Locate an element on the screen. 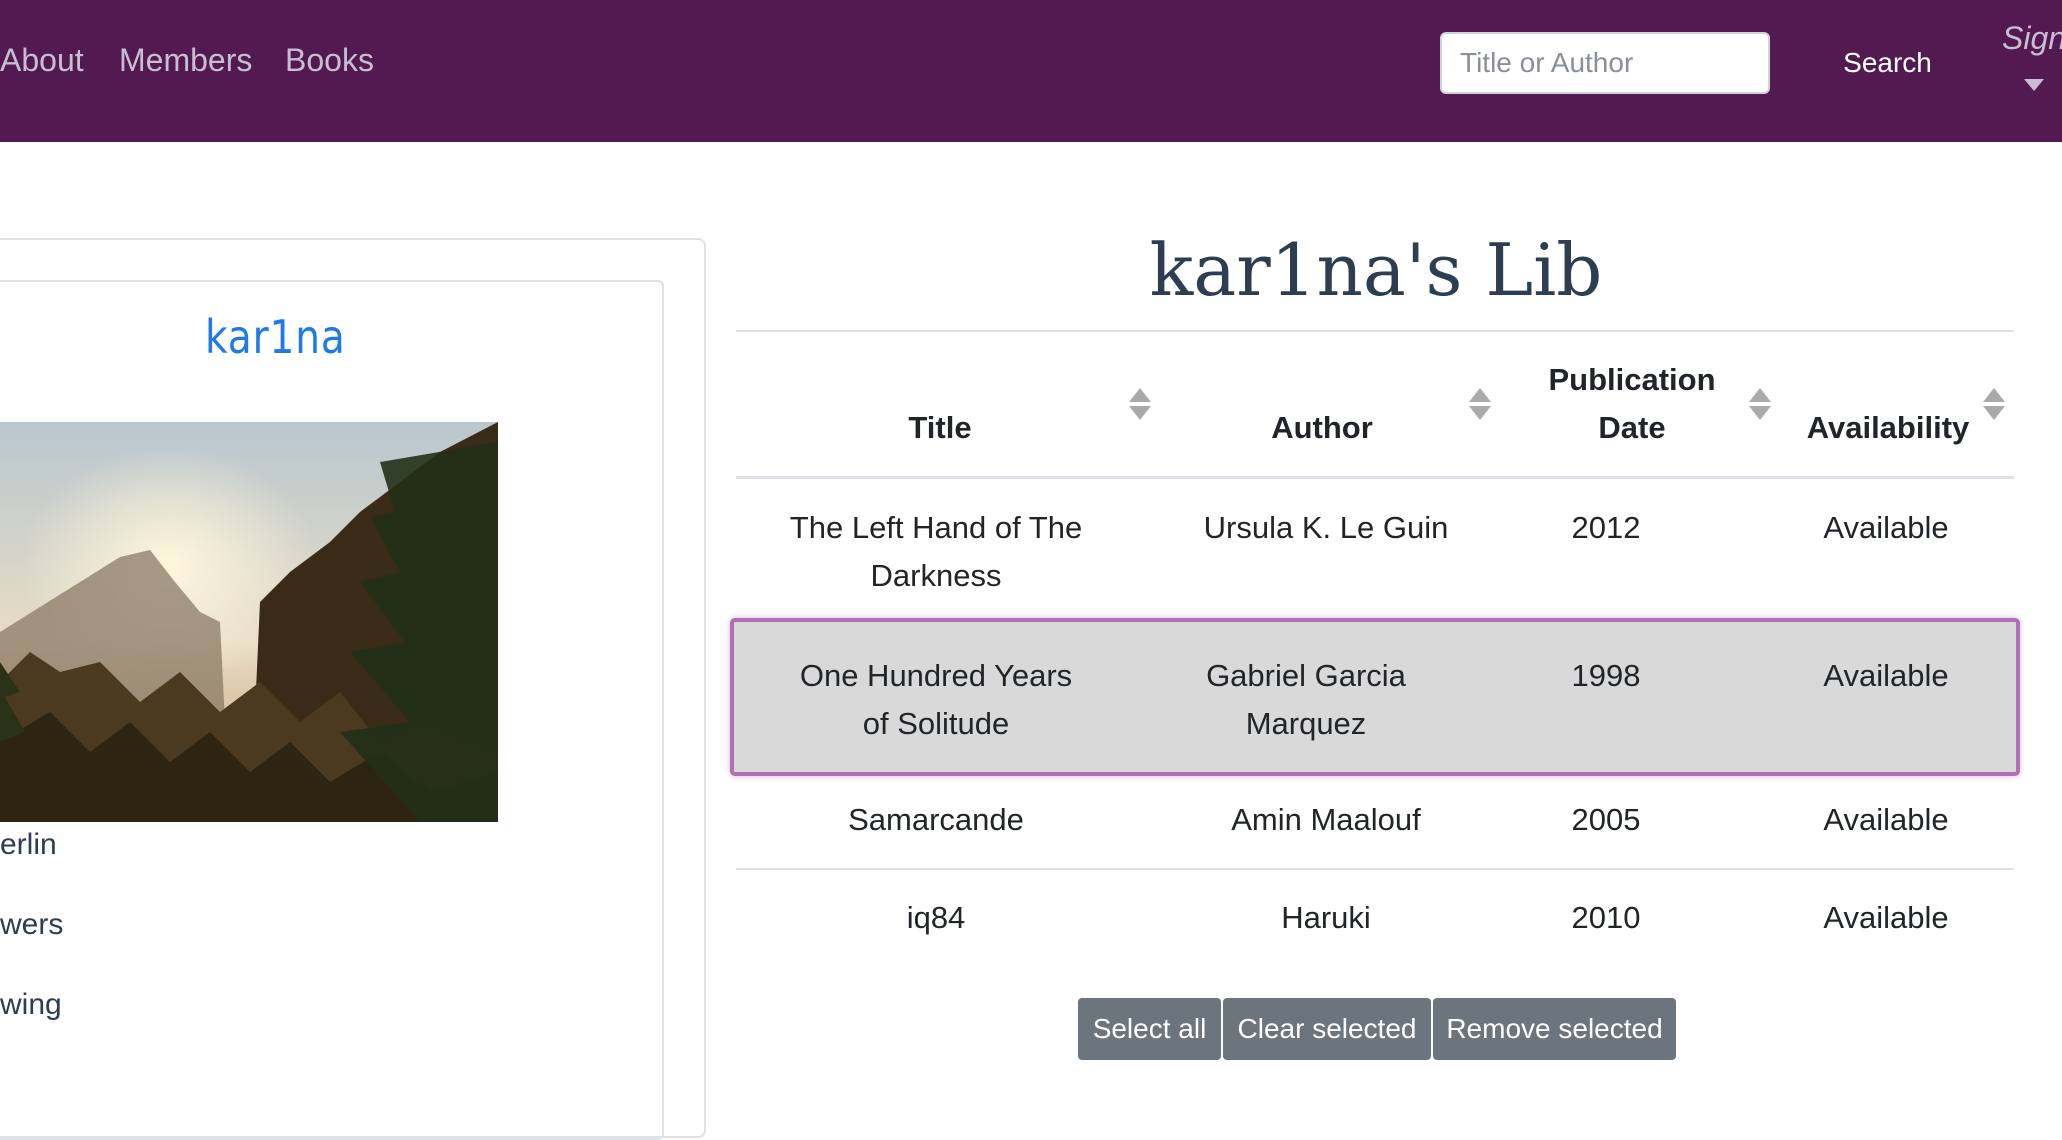  remove-selected-button: Remove selected is located at coordinates (1554, 1029).